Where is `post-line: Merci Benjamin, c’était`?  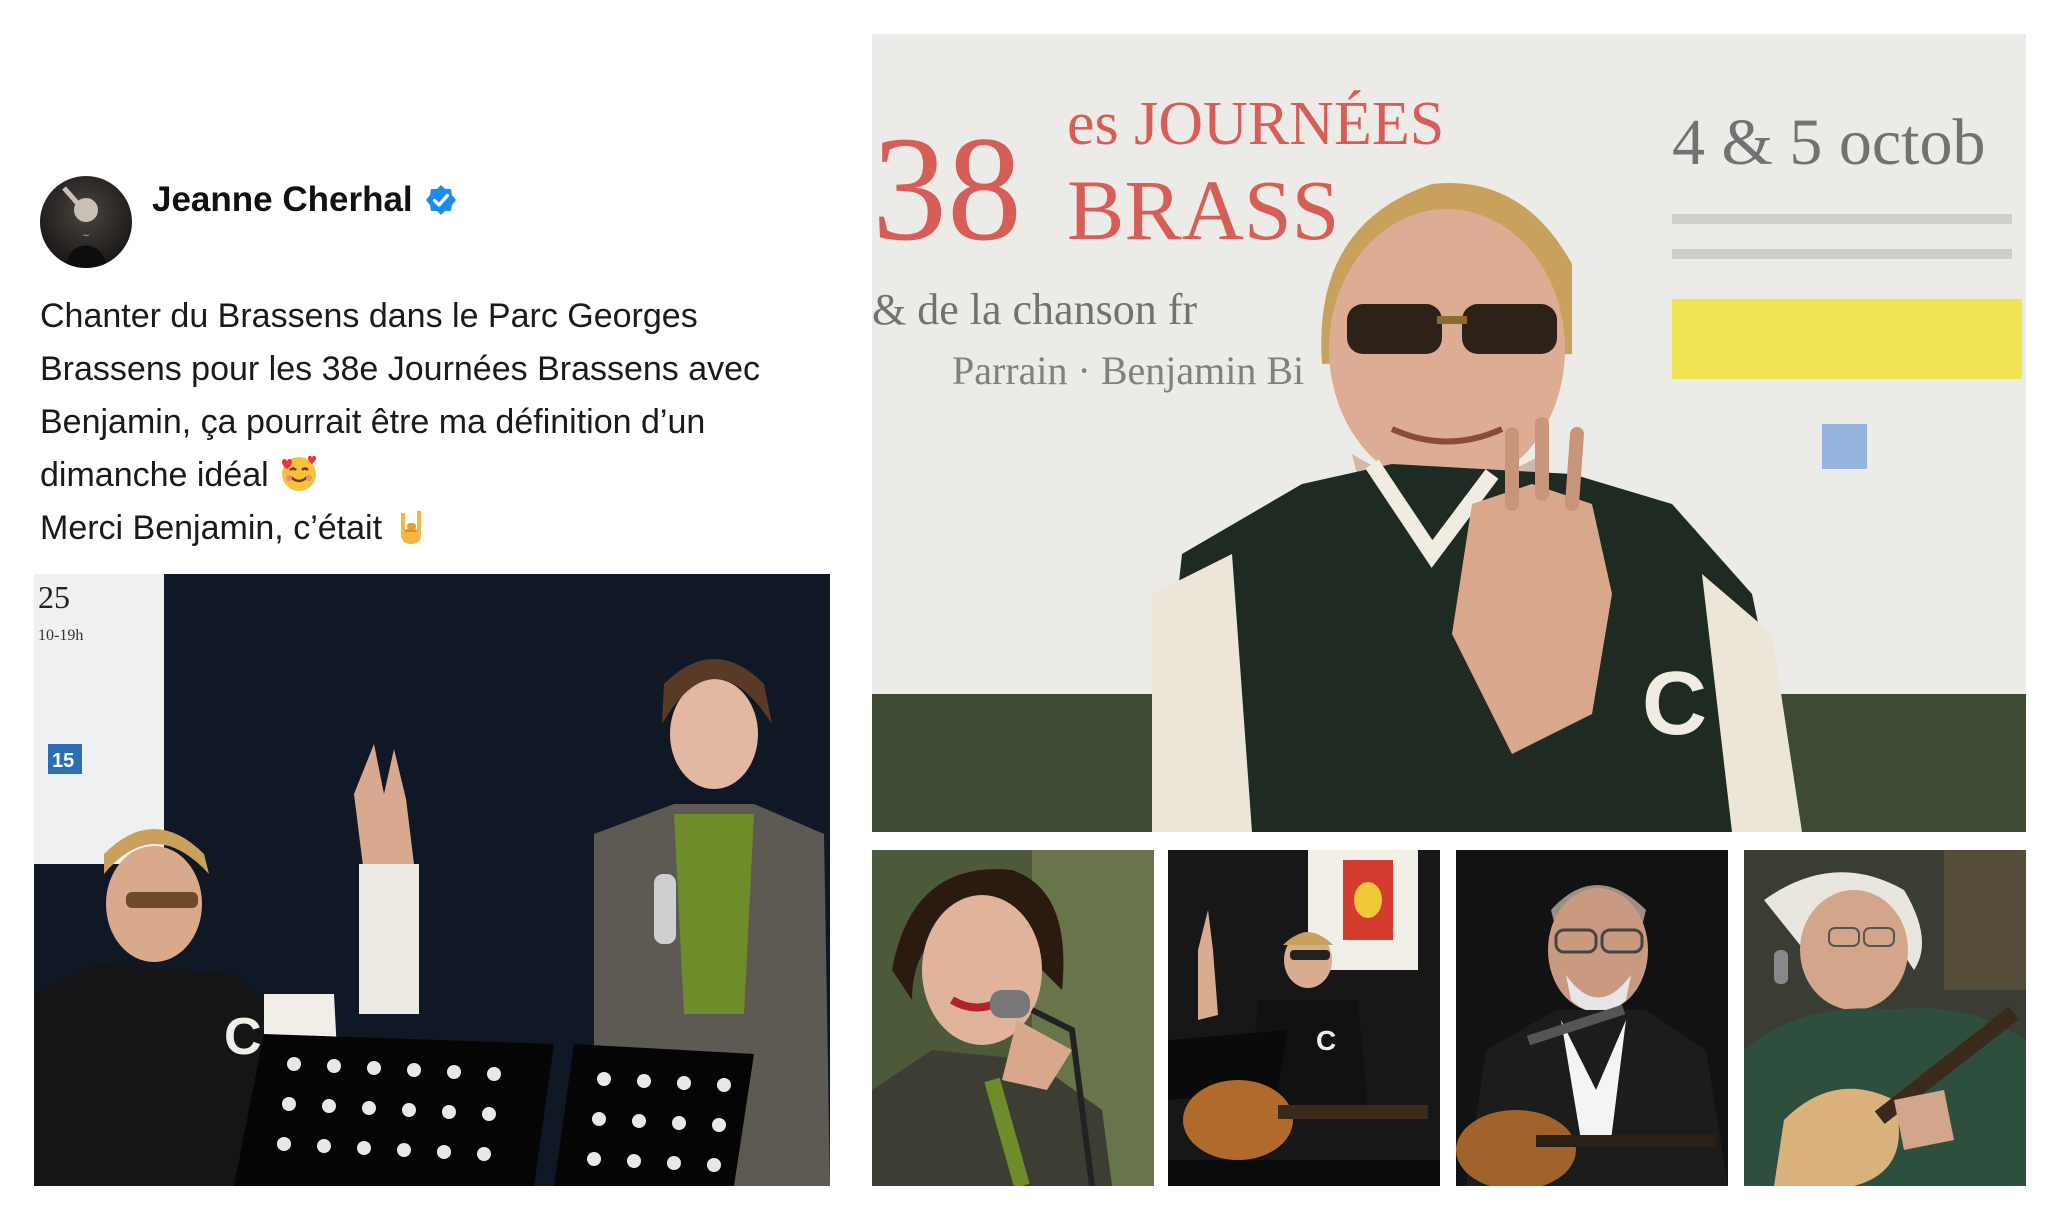
post-line: Merci Benjamin, c’était is located at coordinates (211, 528).